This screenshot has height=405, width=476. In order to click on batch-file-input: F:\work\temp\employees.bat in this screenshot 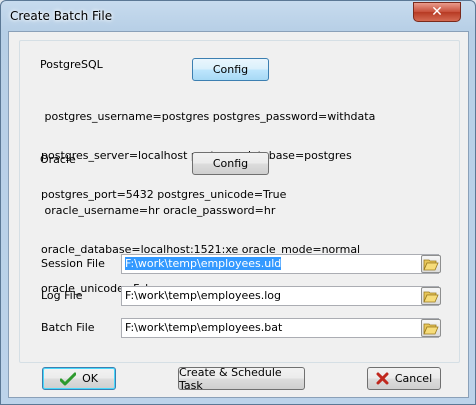, I will do `click(280, 328)`.